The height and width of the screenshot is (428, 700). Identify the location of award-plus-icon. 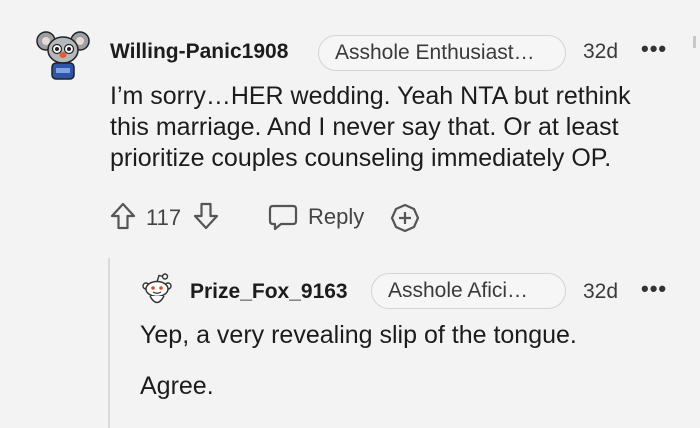
(405, 218).